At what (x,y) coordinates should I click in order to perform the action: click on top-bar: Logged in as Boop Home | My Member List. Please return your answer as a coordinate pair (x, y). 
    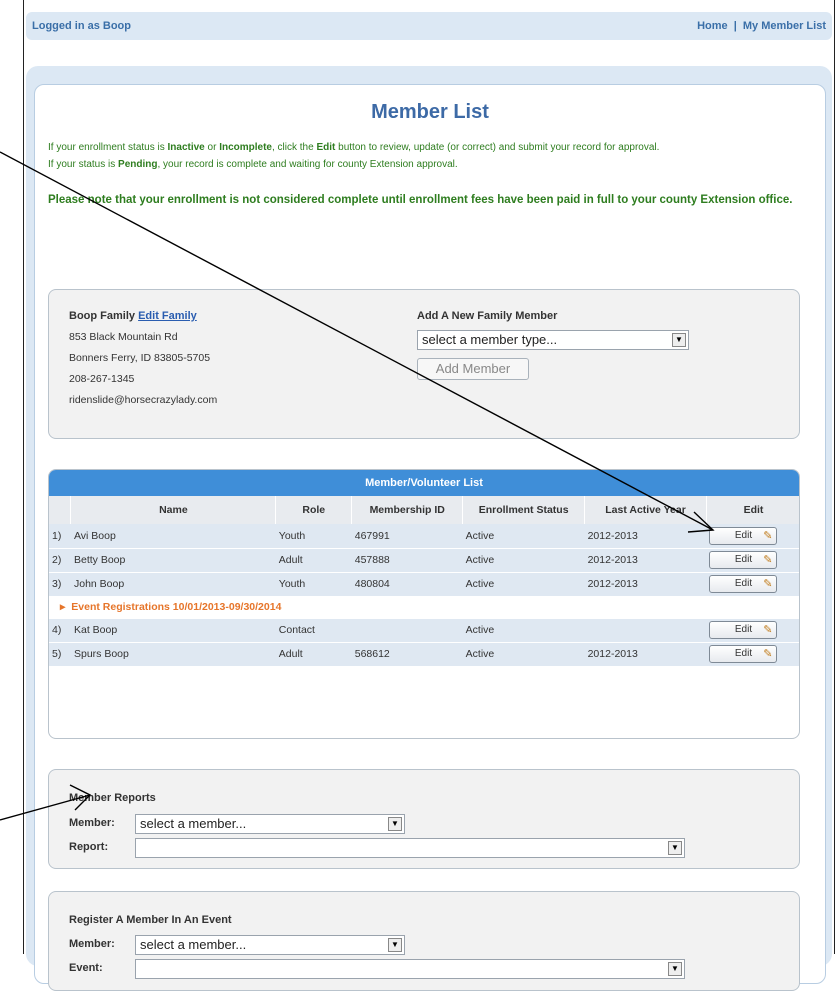
    Looking at the image, I should click on (429, 26).